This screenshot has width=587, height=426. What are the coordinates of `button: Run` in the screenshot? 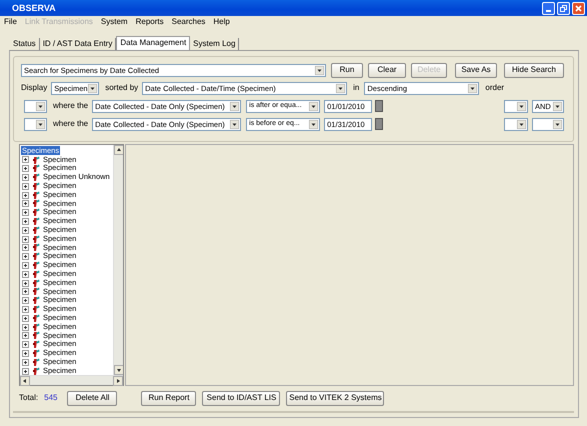 It's located at (347, 70).